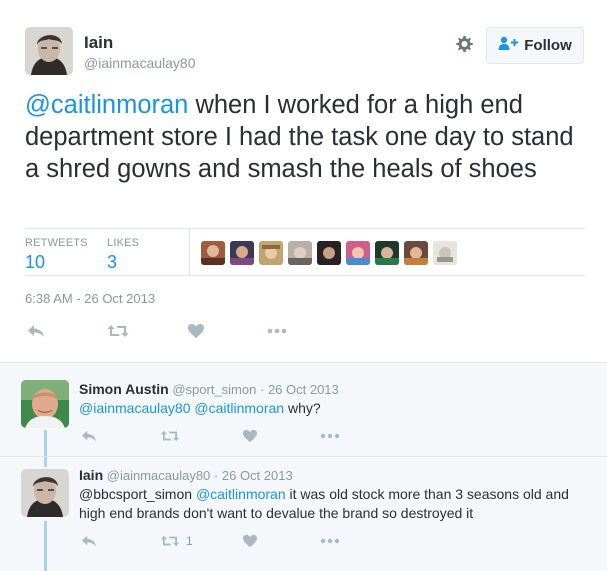  I want to click on reply-author-name: Simon Austin, so click(124, 389).